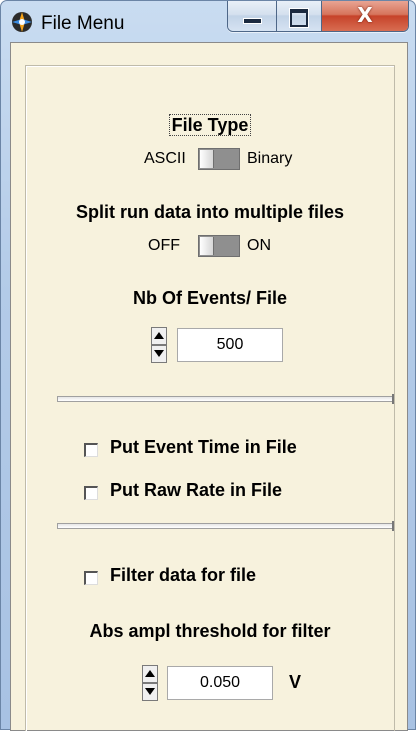 Image resolution: width=417 pixels, height=734 pixels. Describe the element at coordinates (22, 22) in the screenshot. I see `app-icon` at that location.